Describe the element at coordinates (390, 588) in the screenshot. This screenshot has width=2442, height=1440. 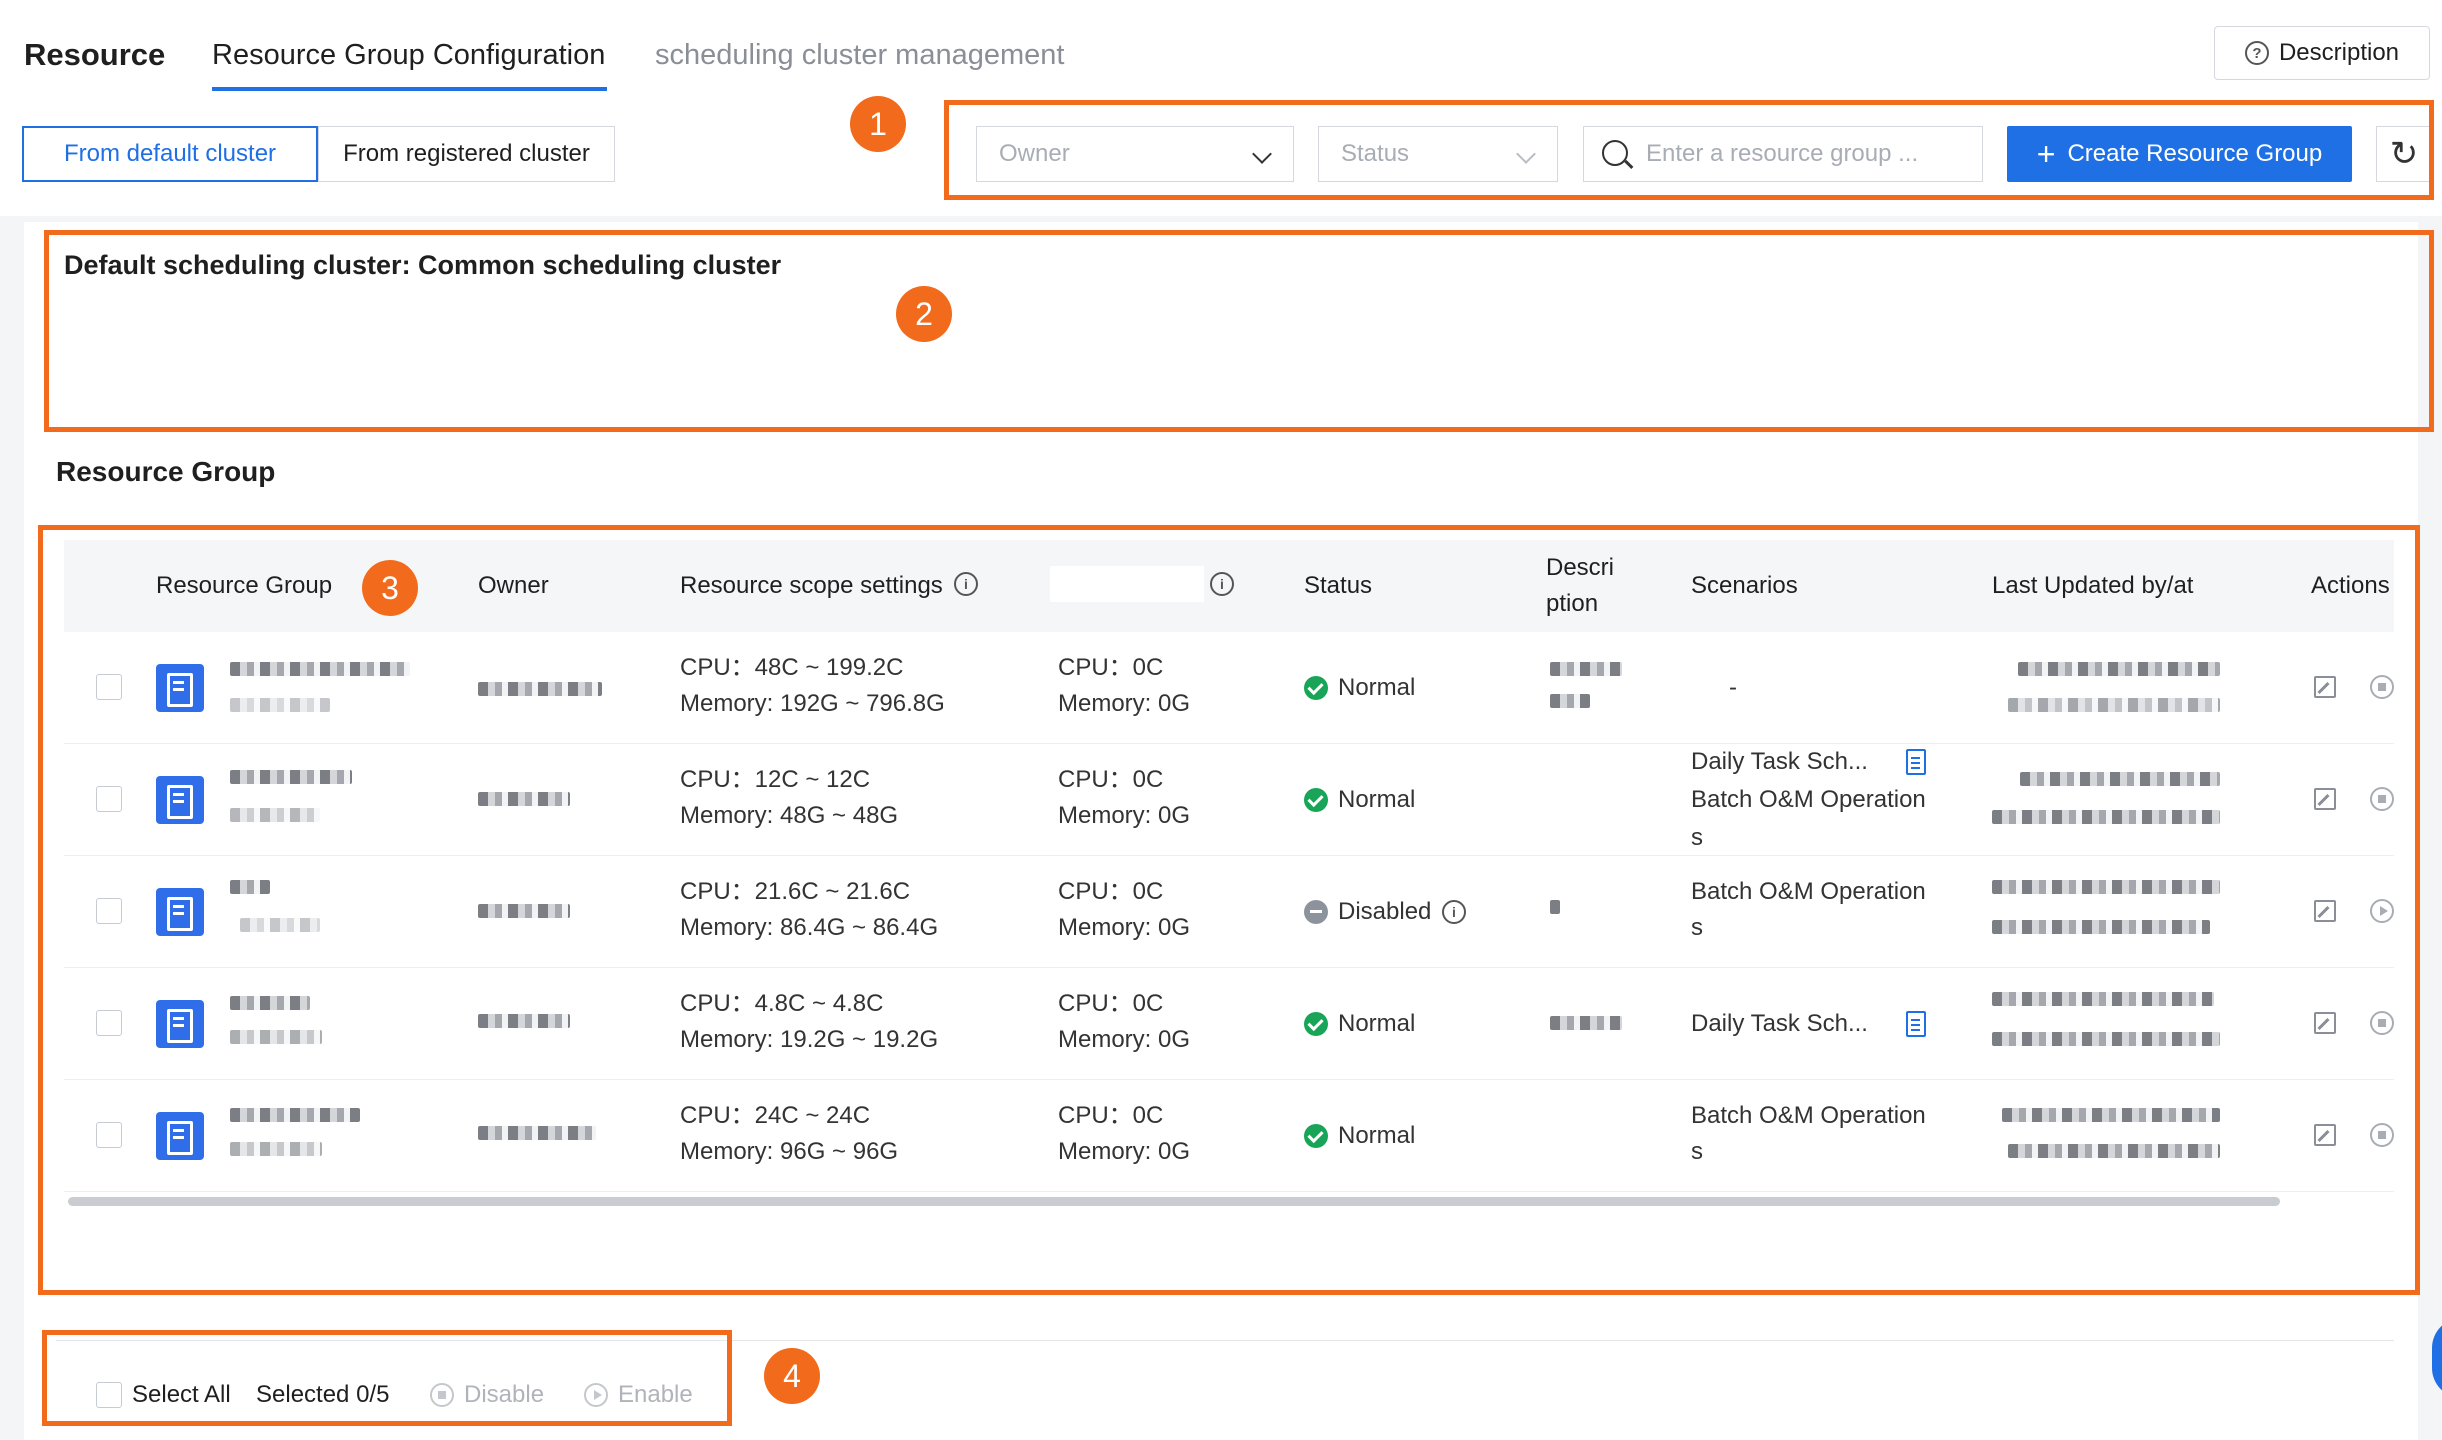
I see `annotation-marker-3: 3` at that location.